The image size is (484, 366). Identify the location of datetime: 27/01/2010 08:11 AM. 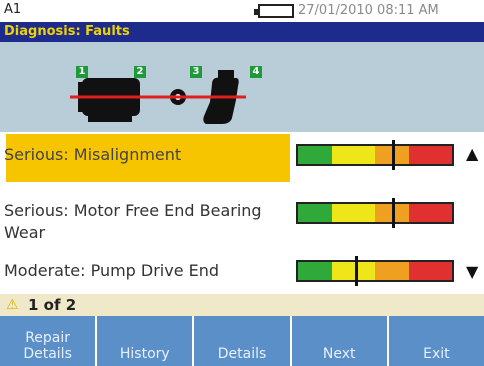
(368, 10).